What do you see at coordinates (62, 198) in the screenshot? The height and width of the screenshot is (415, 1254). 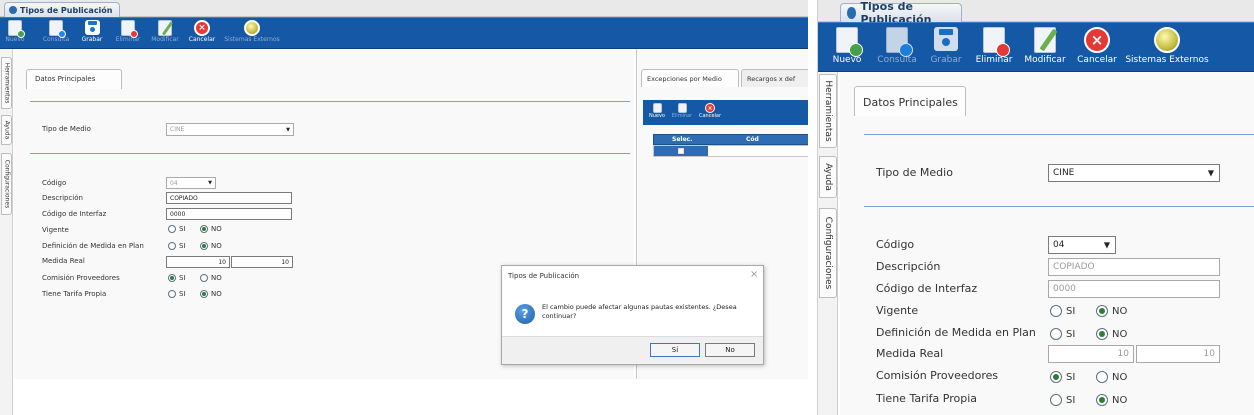 I see `descripcion-label: Descripción` at bounding box center [62, 198].